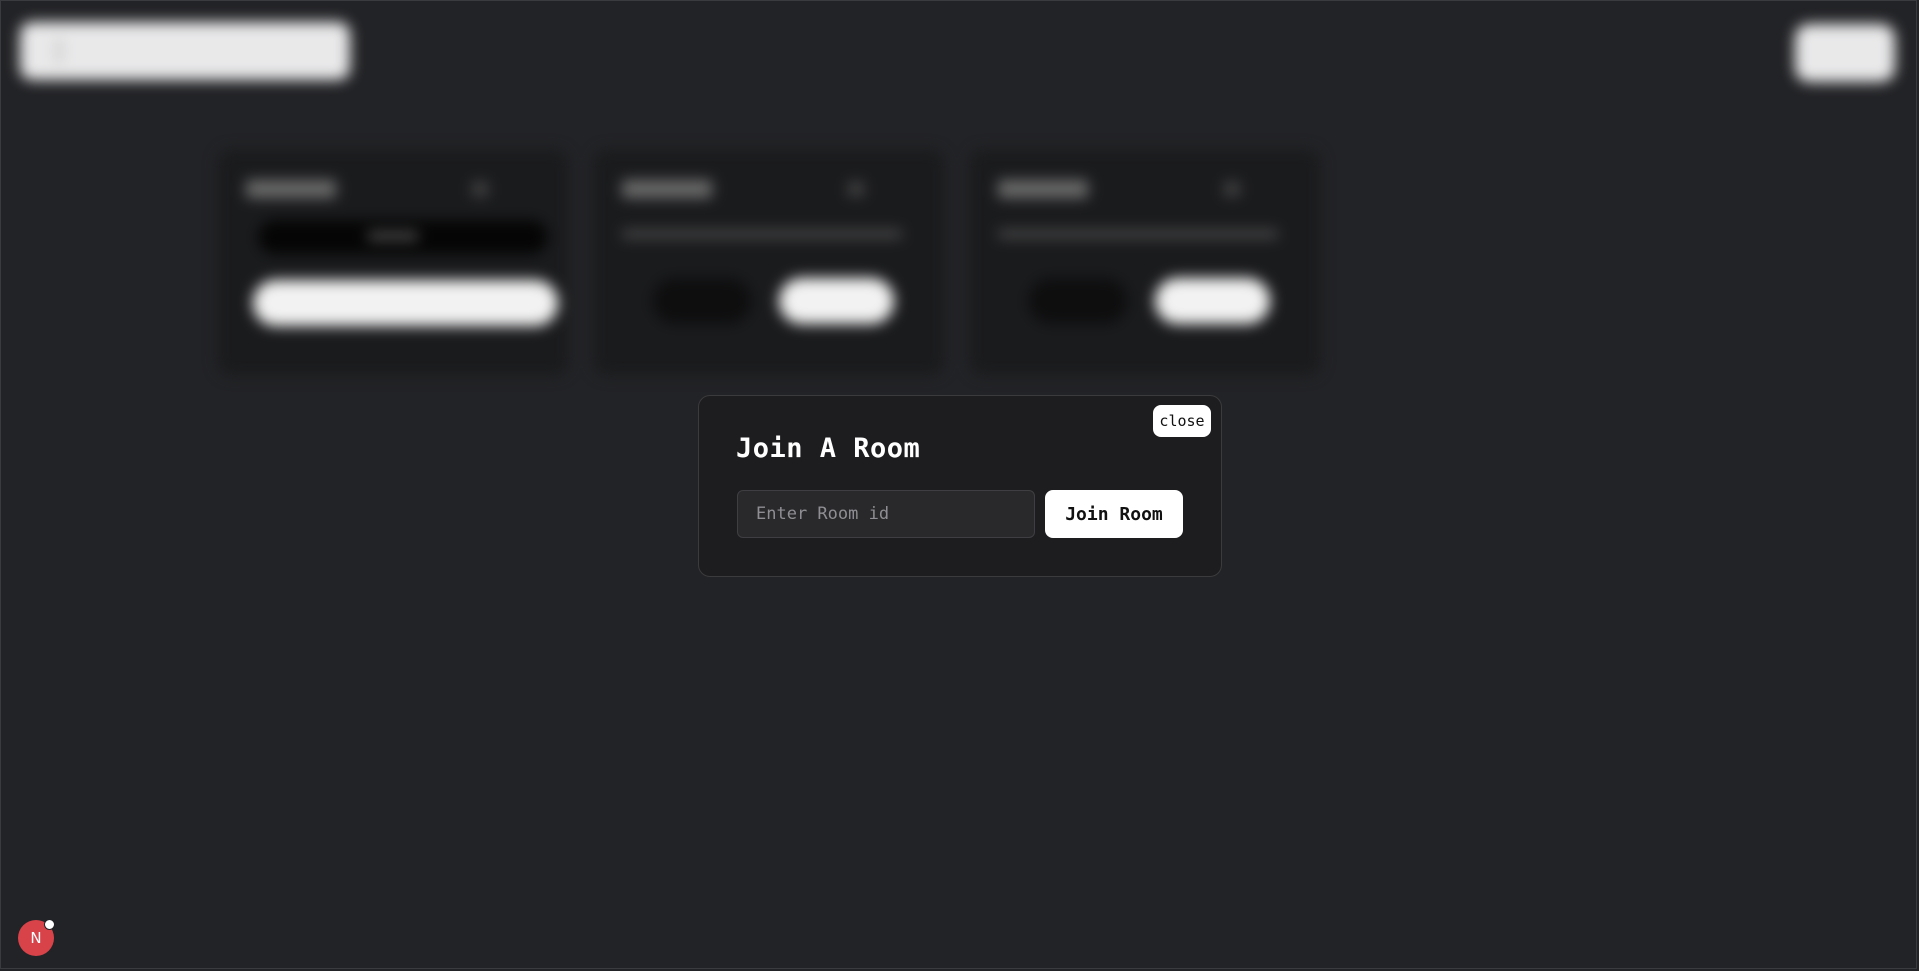  Describe the element at coordinates (1114, 514) in the screenshot. I see `join-room-button: Join Room` at that location.